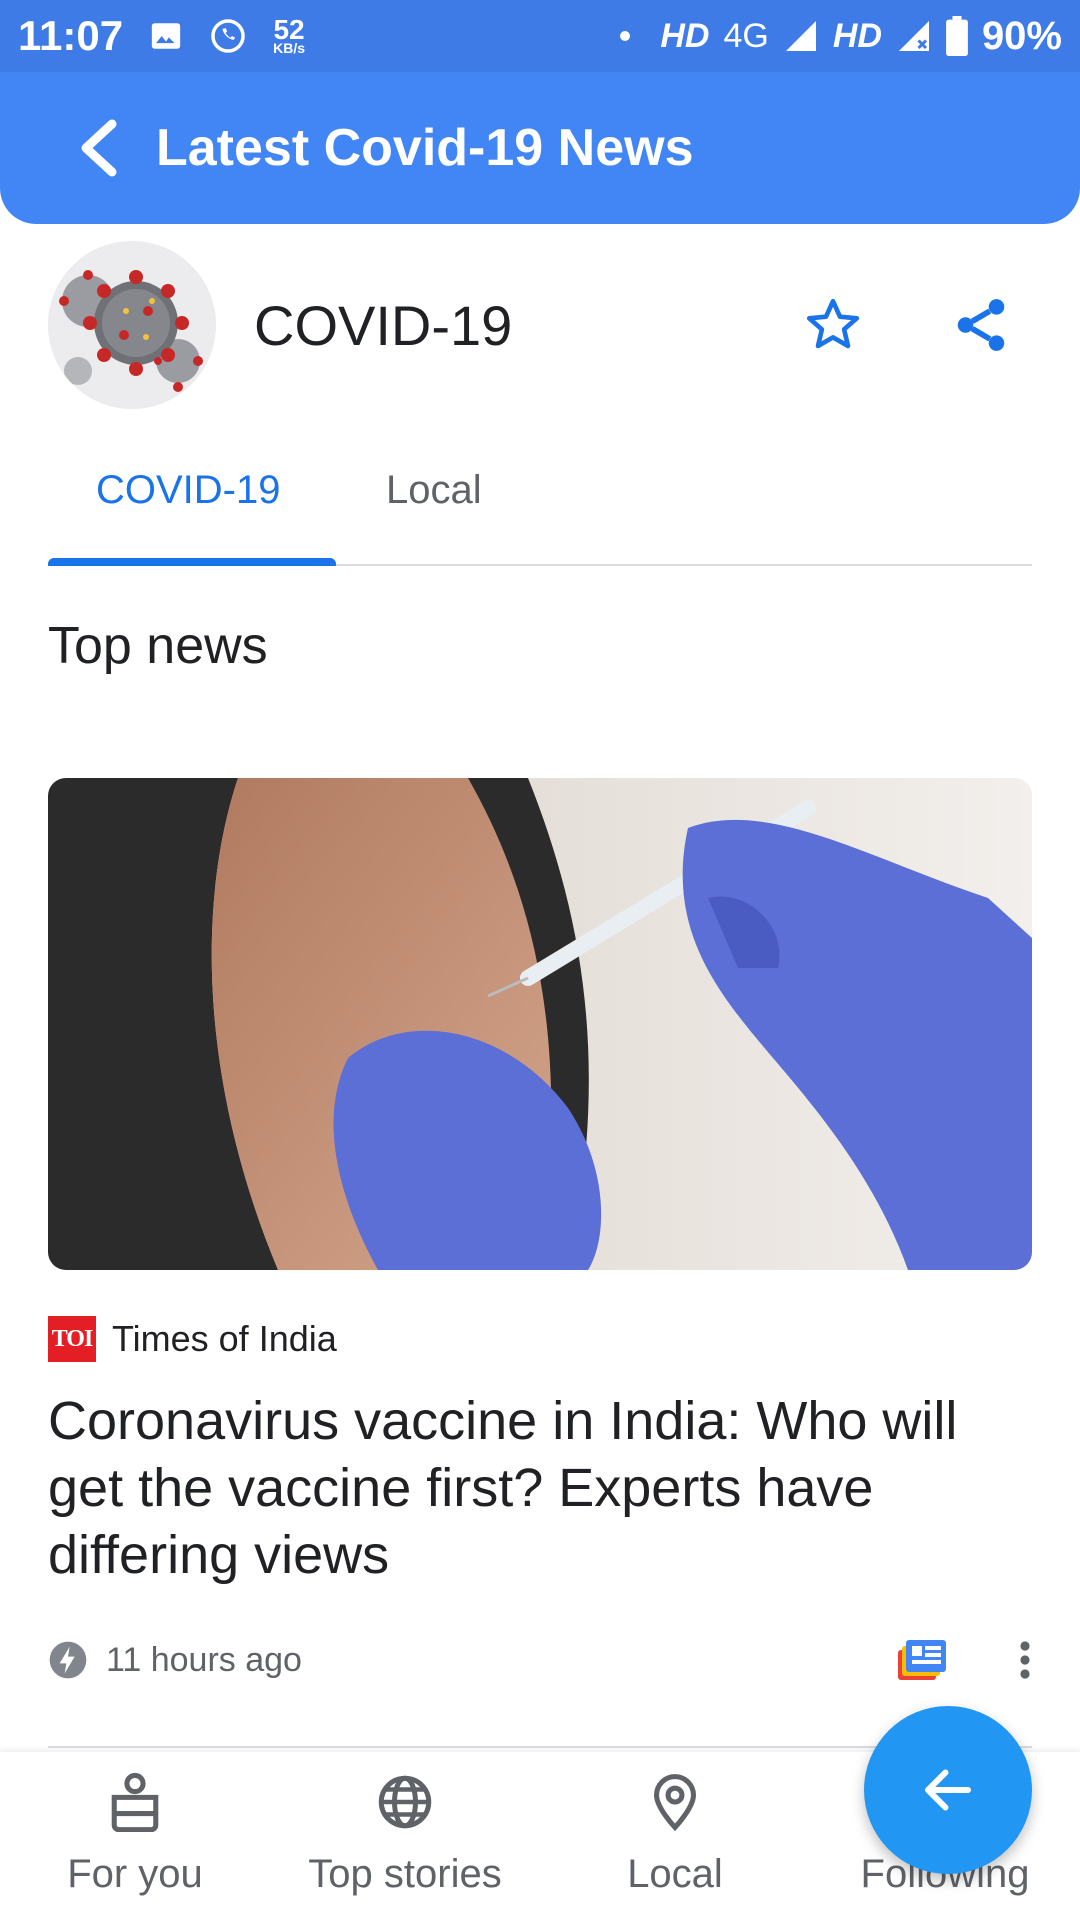 Image resolution: width=1080 pixels, height=1920 pixels. What do you see at coordinates (675, 1803) in the screenshot?
I see `location-pin-icon` at bounding box center [675, 1803].